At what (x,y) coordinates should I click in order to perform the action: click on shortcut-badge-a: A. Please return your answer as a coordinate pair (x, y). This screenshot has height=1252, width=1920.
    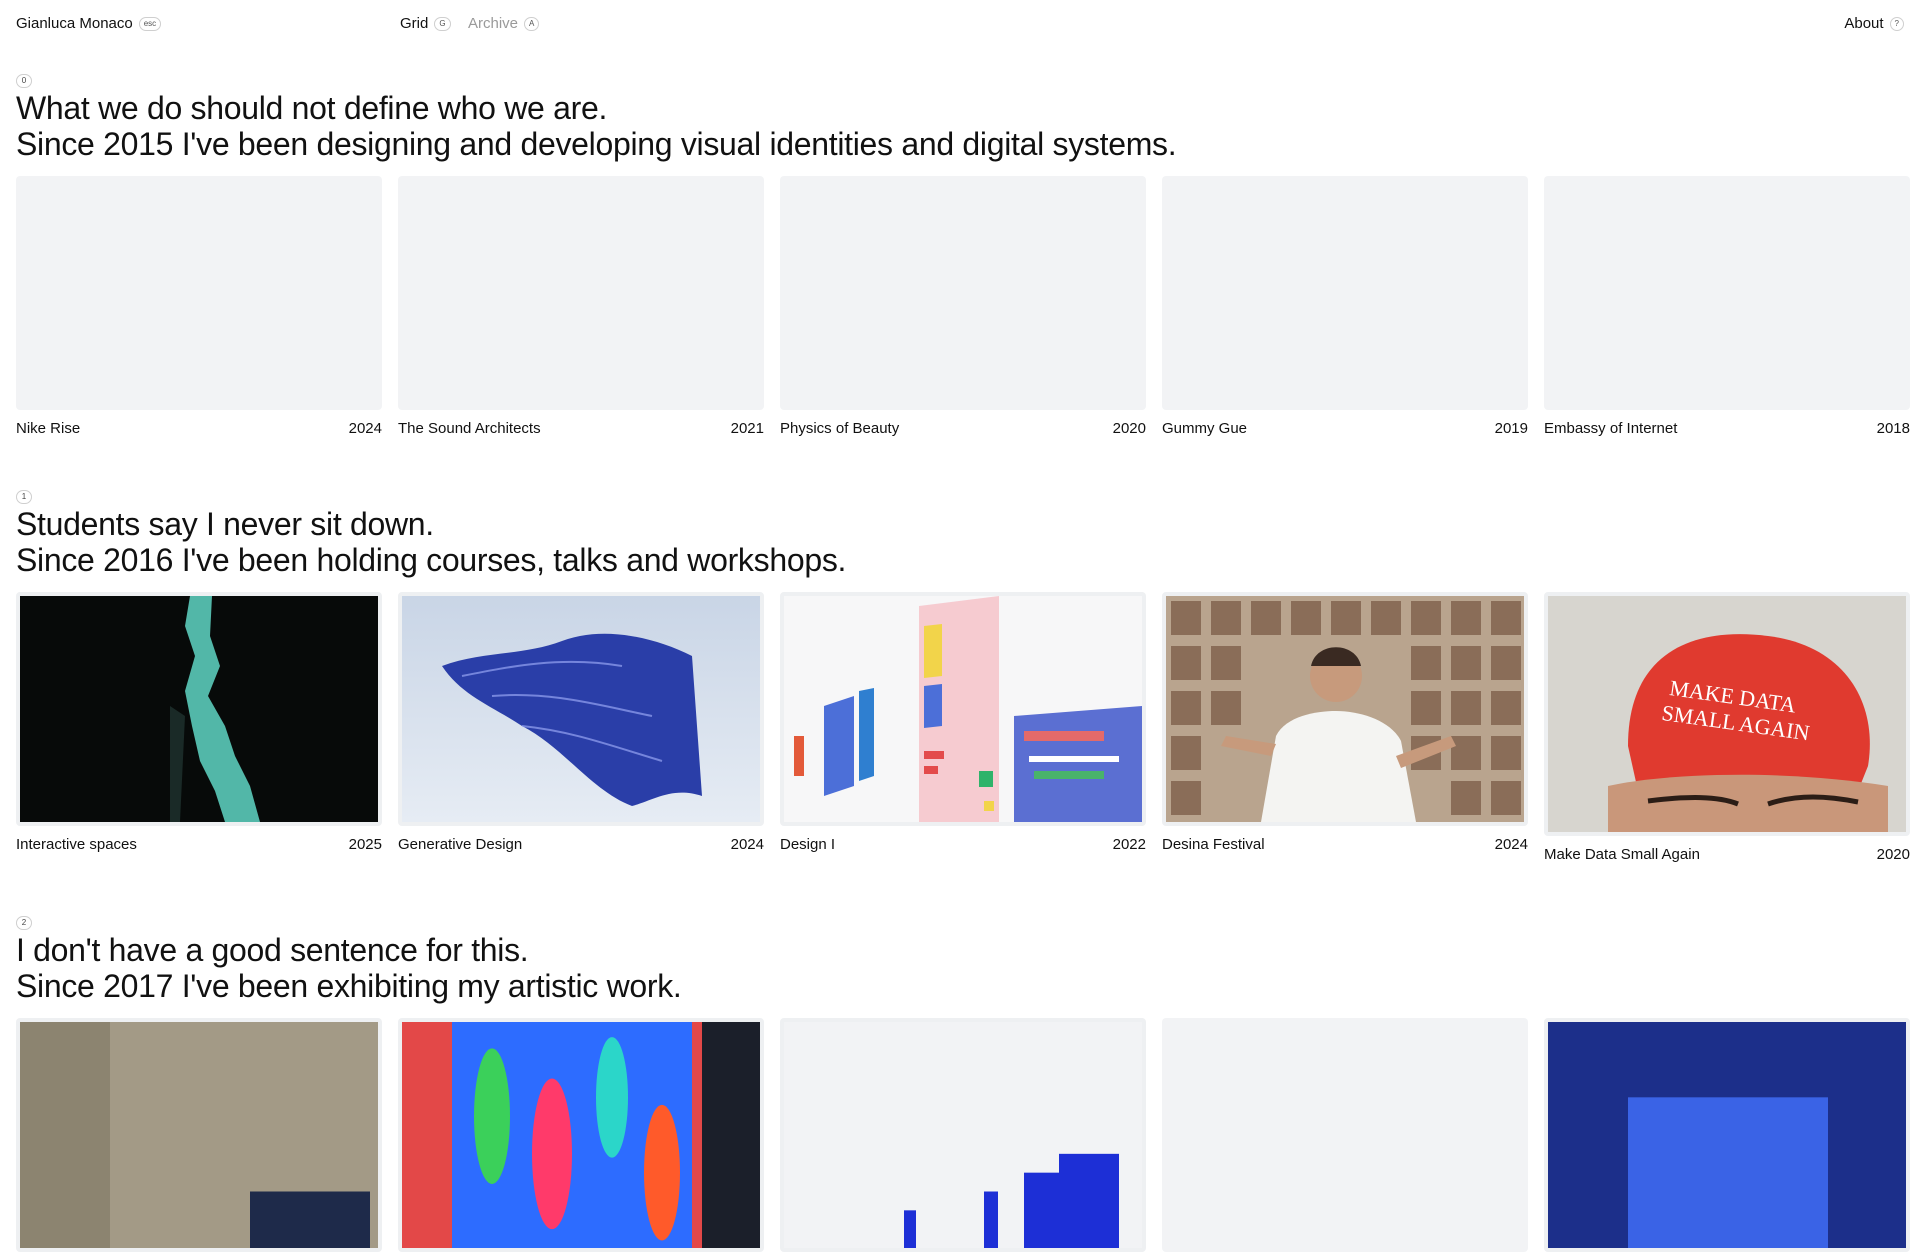
    Looking at the image, I should click on (532, 23).